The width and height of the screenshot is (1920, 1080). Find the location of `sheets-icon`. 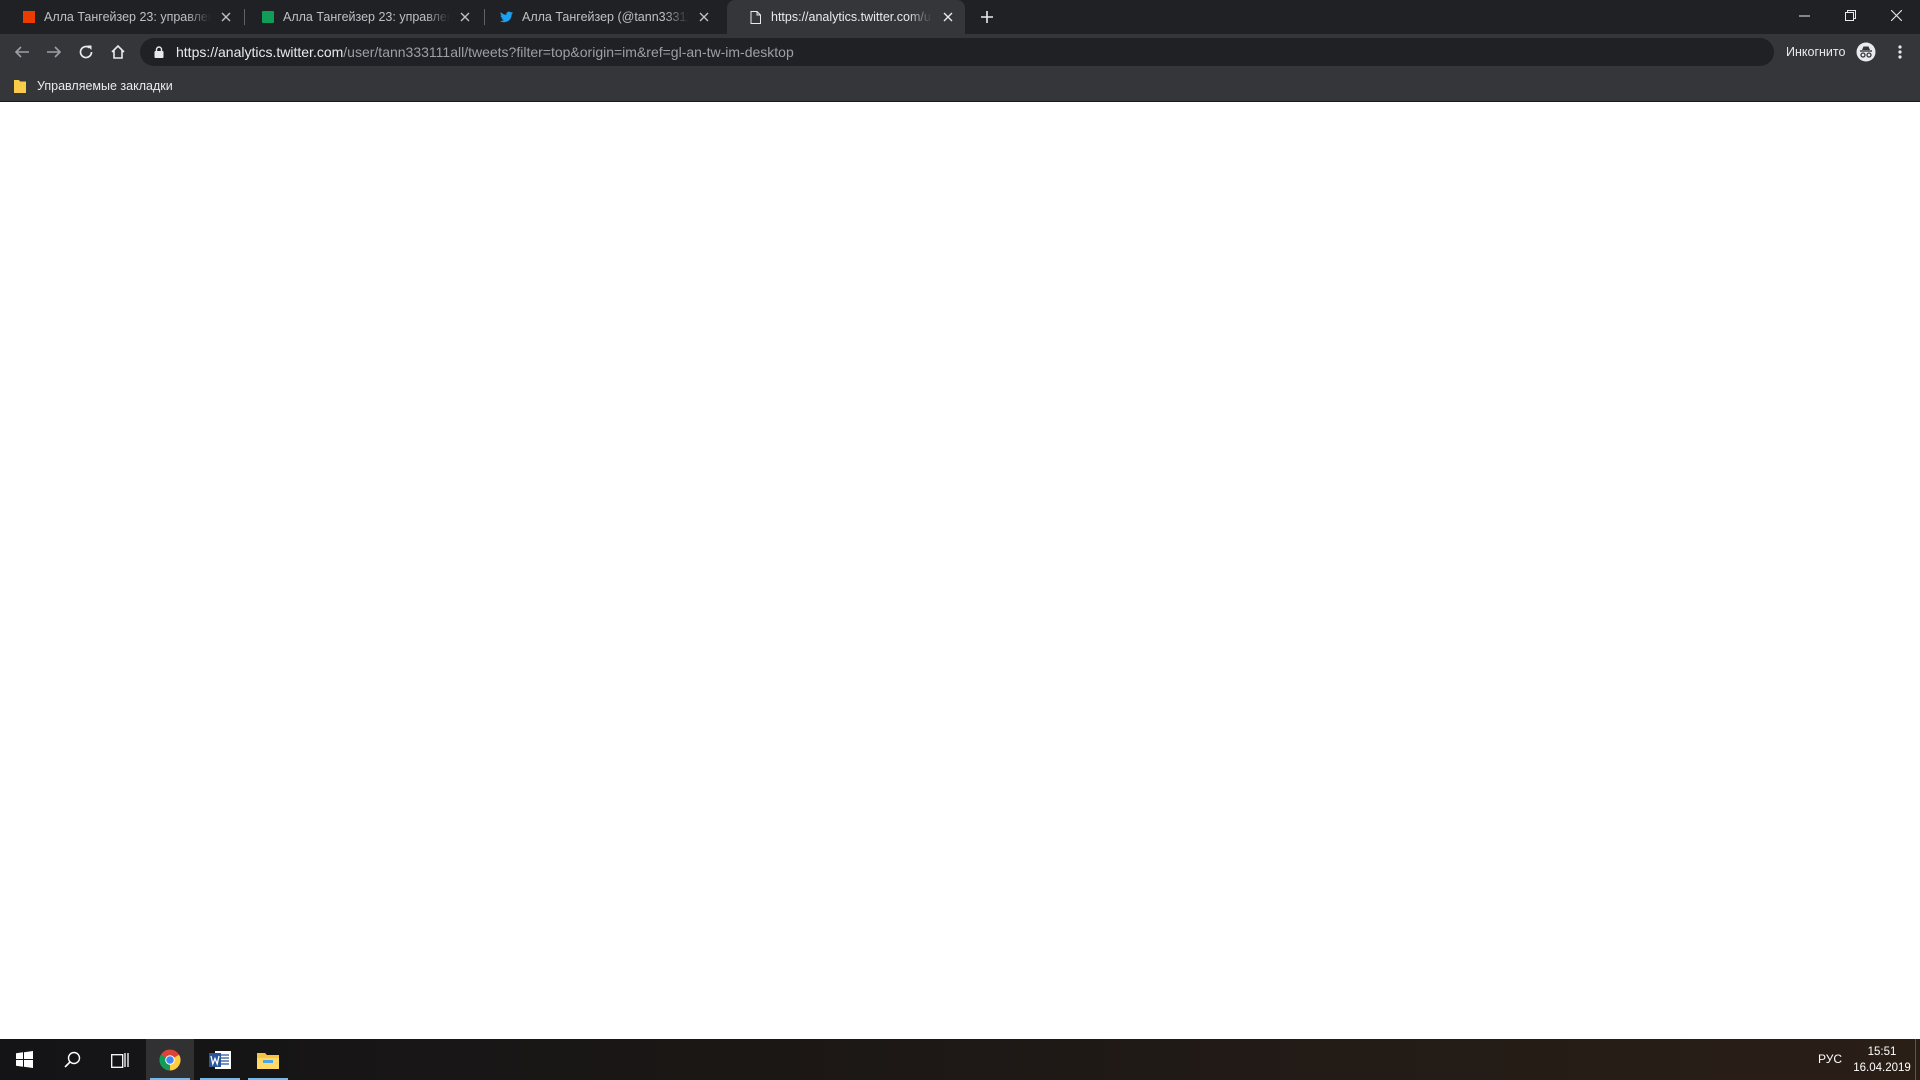

sheets-icon is located at coordinates (267, 17).